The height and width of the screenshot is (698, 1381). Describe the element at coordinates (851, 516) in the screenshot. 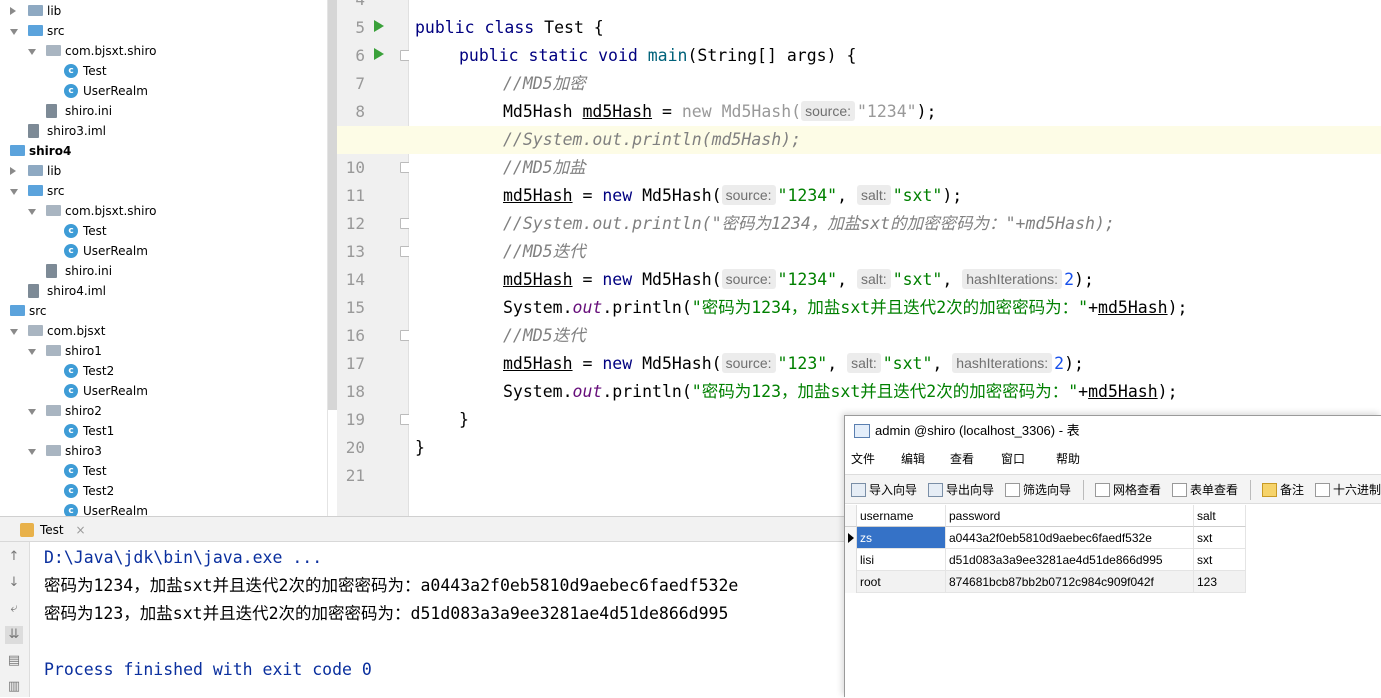

I see `grid-corner` at that location.